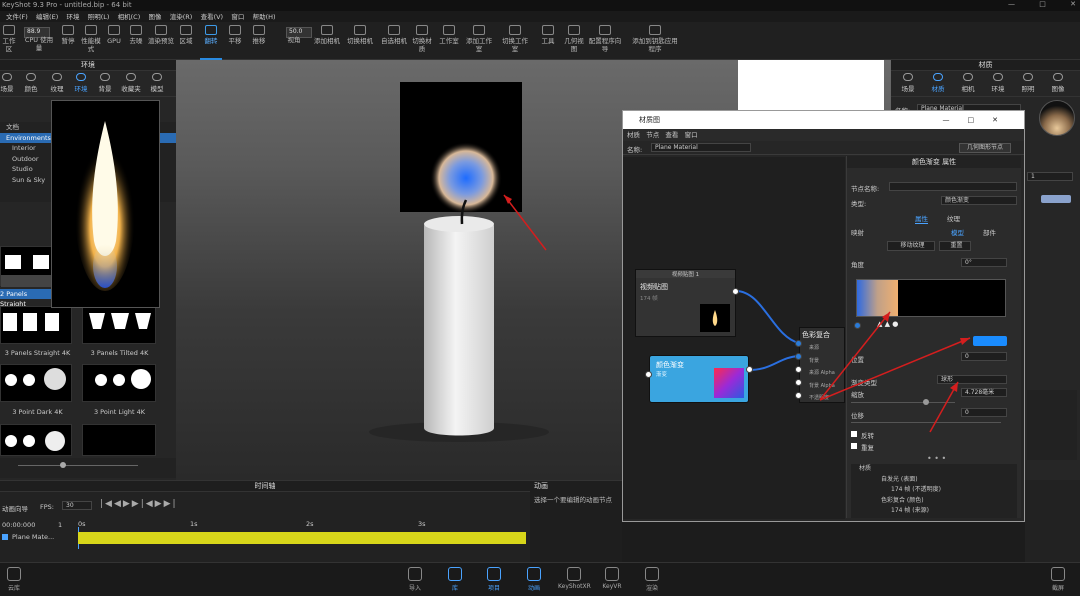  What do you see at coordinates (181, 17) in the screenshot?
I see `menu-render: 渲染(R)` at bounding box center [181, 17].